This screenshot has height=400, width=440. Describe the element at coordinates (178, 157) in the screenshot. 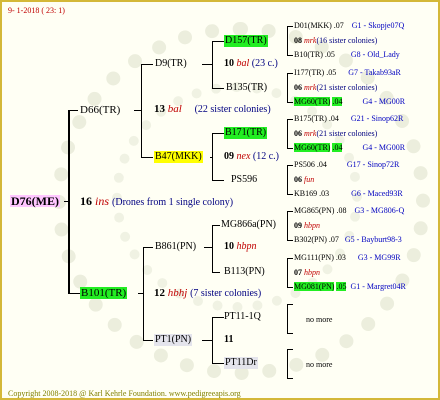

I see `mf-queen: B47(MKK)` at that location.